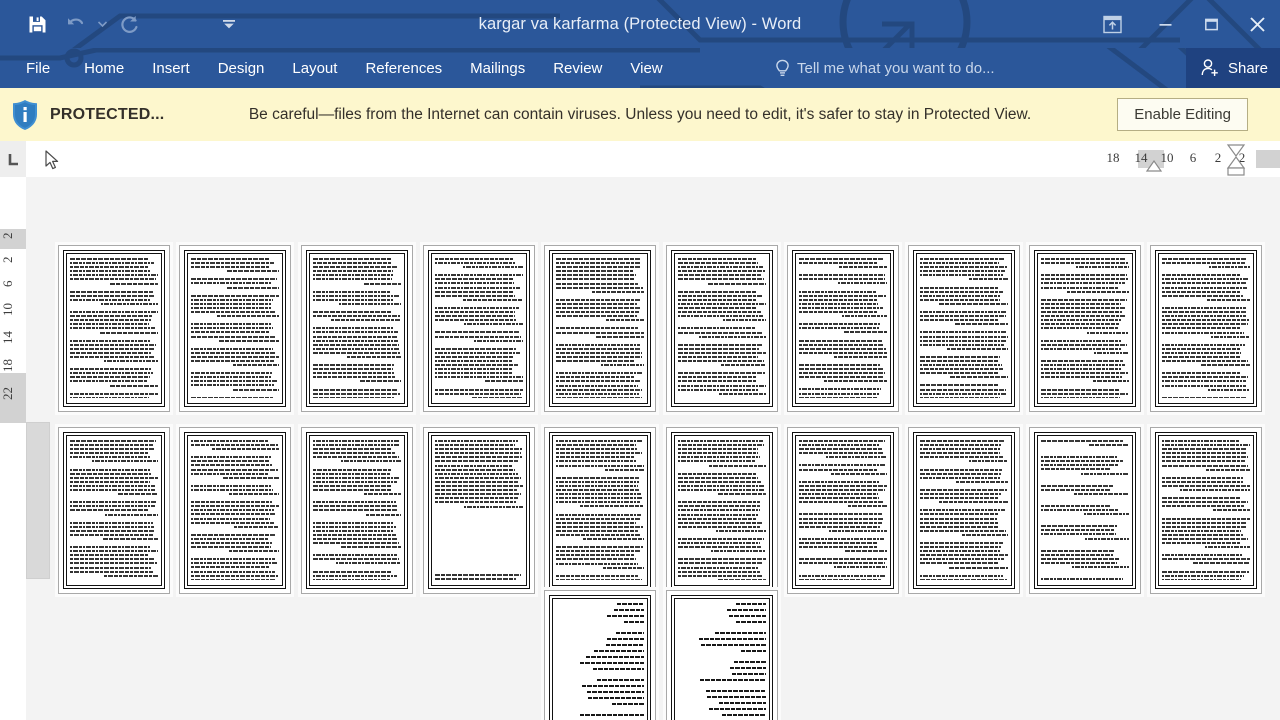  Describe the element at coordinates (577, 68) in the screenshot. I see `tab-review: Review` at that location.